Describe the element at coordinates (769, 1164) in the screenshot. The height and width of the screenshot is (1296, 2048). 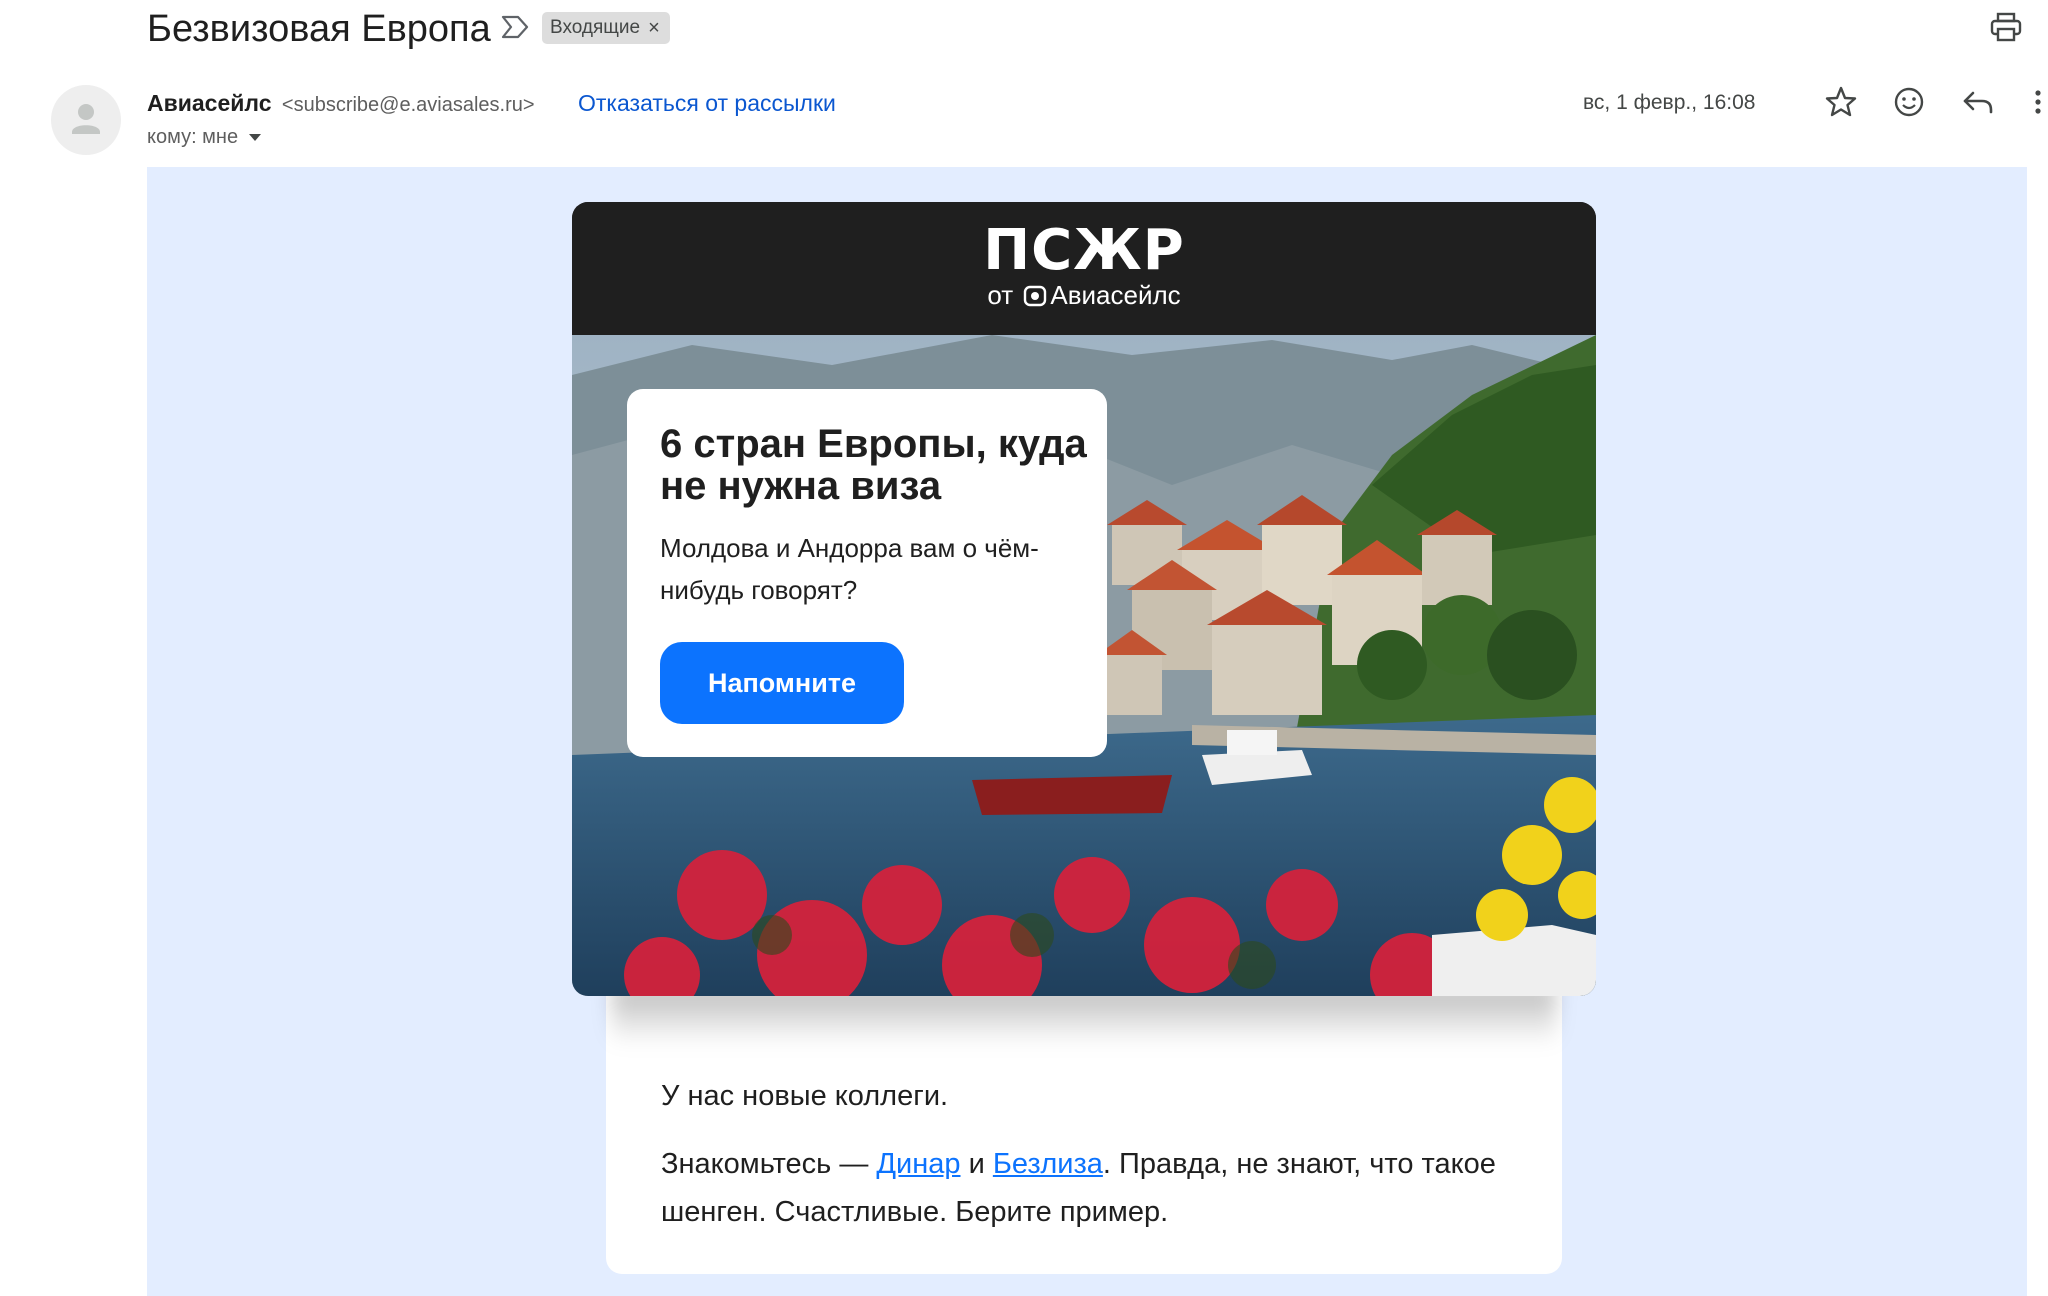
I see `para2-lead: Знакомьтесь —` at that location.